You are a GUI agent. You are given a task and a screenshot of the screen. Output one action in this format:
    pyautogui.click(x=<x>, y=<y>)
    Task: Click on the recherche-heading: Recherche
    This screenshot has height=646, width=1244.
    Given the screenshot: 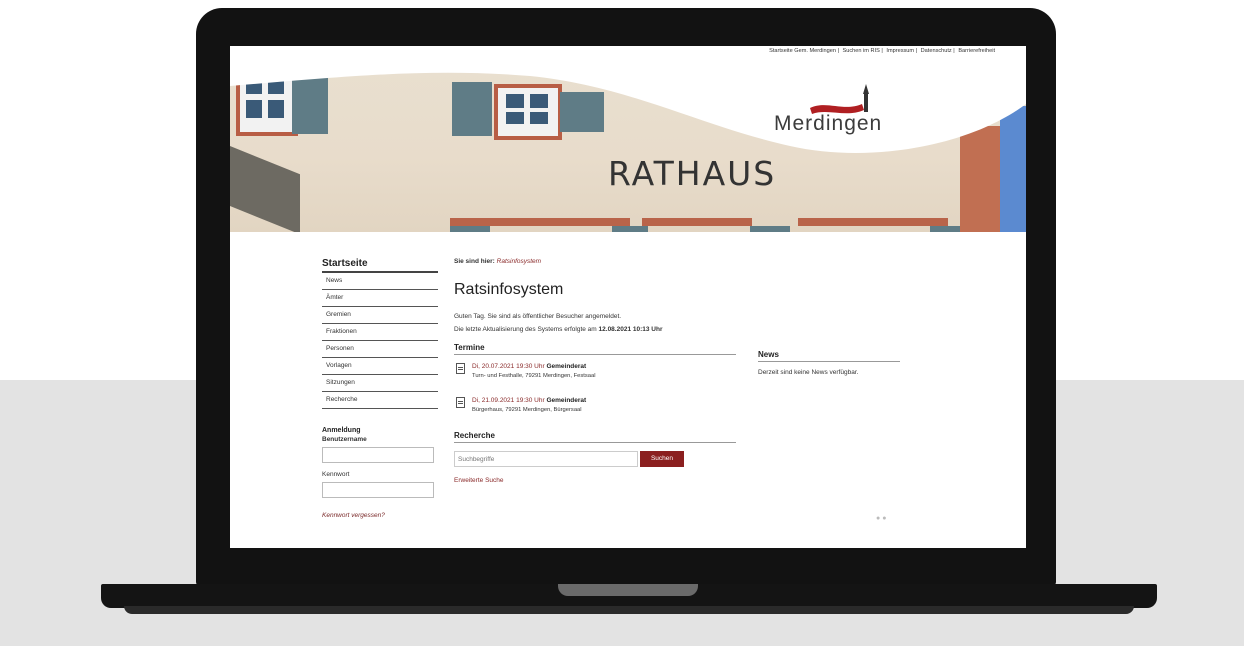 What is the action you would take?
    pyautogui.click(x=595, y=437)
    